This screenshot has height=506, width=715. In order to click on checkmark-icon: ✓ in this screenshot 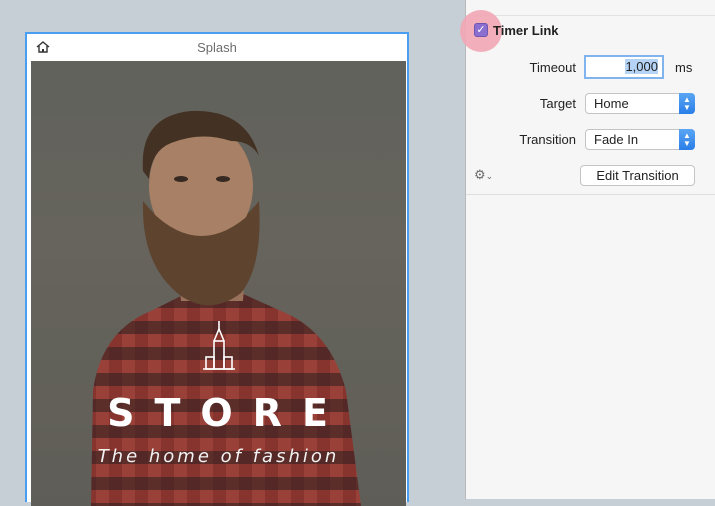, I will do `click(481, 30)`.